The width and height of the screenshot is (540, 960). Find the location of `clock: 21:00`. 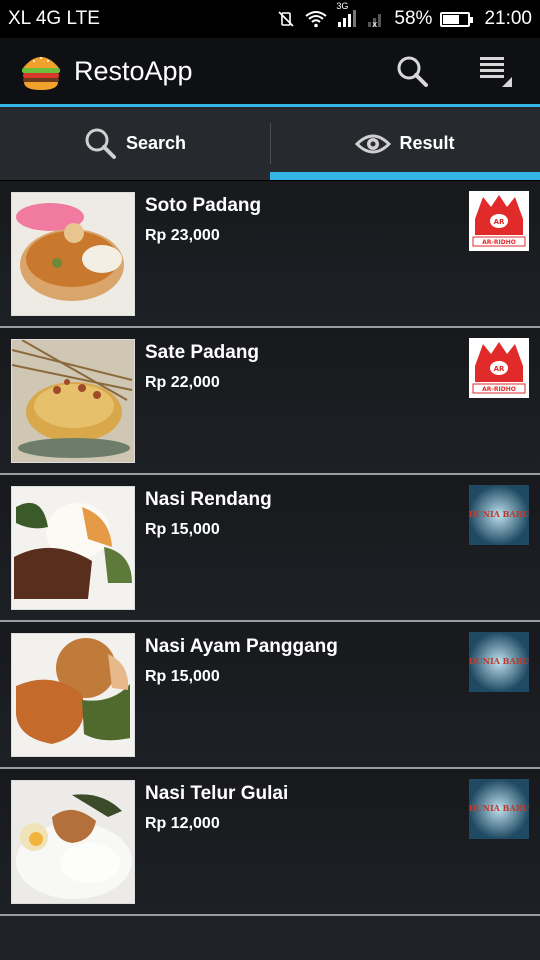

clock: 21:00 is located at coordinates (508, 18).